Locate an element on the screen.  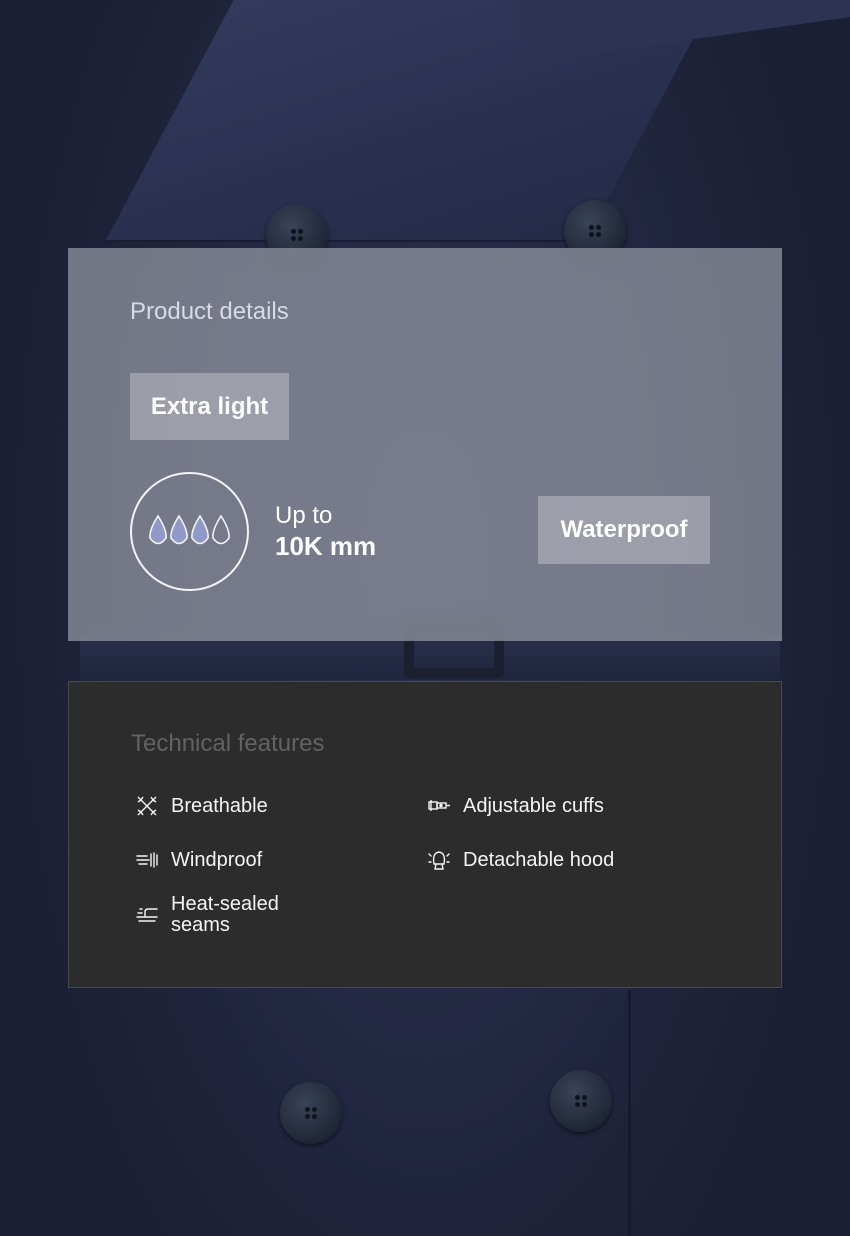
heat-sealed-seams-icon is located at coordinates (147, 915).